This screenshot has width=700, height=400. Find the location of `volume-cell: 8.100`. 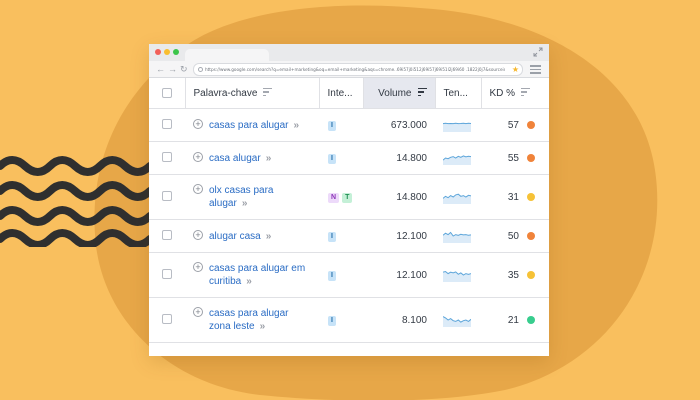

volume-cell: 8.100 is located at coordinates (399, 320).